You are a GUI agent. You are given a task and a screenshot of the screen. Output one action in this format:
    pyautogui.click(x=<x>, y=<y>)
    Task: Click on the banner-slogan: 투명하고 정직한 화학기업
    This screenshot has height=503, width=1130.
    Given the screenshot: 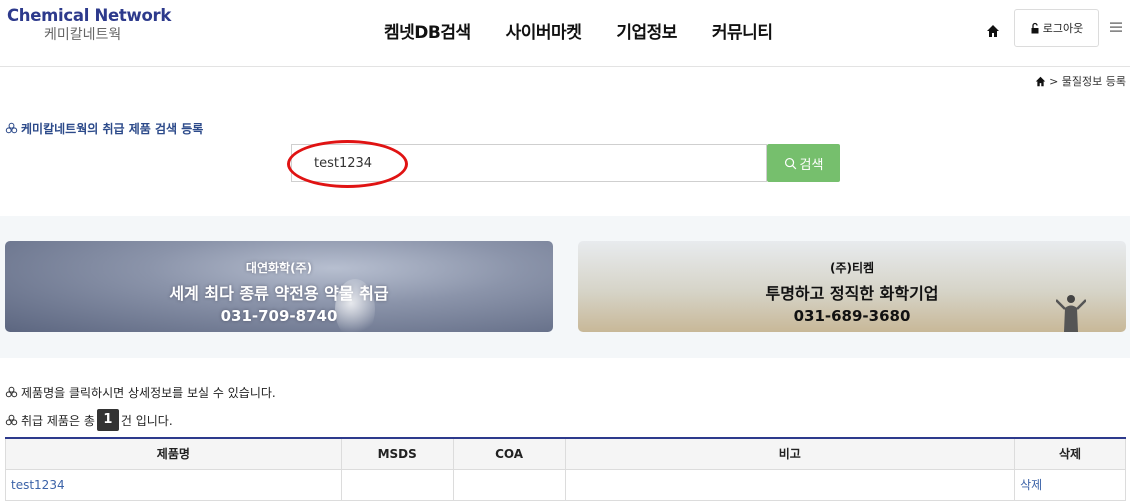 What is the action you would take?
    pyautogui.click(x=852, y=293)
    